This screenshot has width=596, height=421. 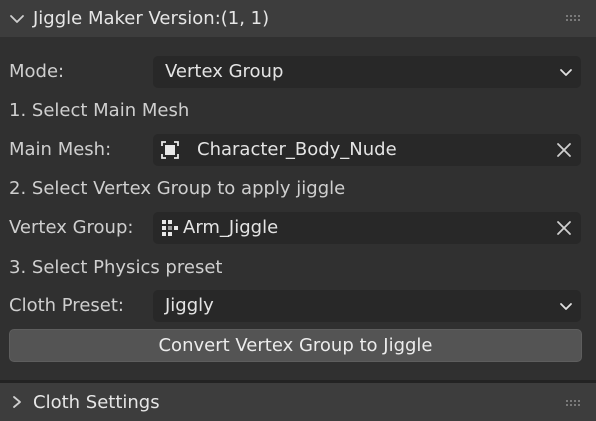 I want to click on vertex-group-label: Vertex Group:, so click(x=71, y=227).